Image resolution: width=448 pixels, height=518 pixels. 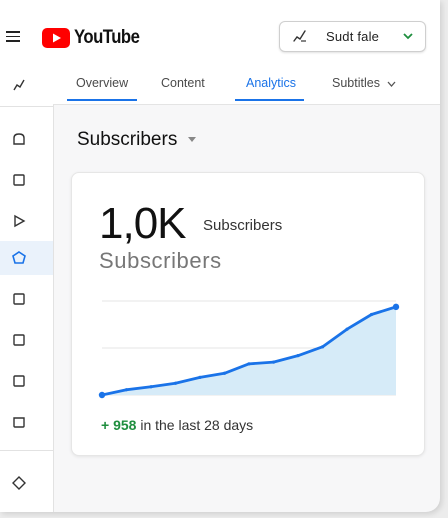 I want to click on copyright-icon, so click(x=19, y=381).